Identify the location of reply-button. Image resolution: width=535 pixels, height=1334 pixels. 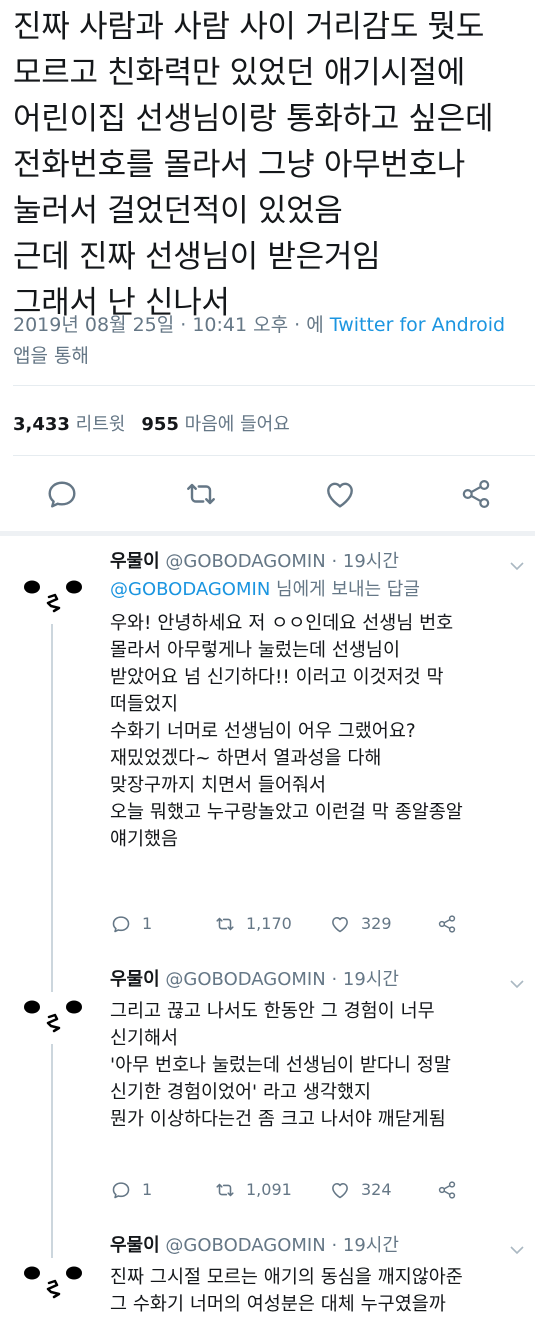
(62, 494).